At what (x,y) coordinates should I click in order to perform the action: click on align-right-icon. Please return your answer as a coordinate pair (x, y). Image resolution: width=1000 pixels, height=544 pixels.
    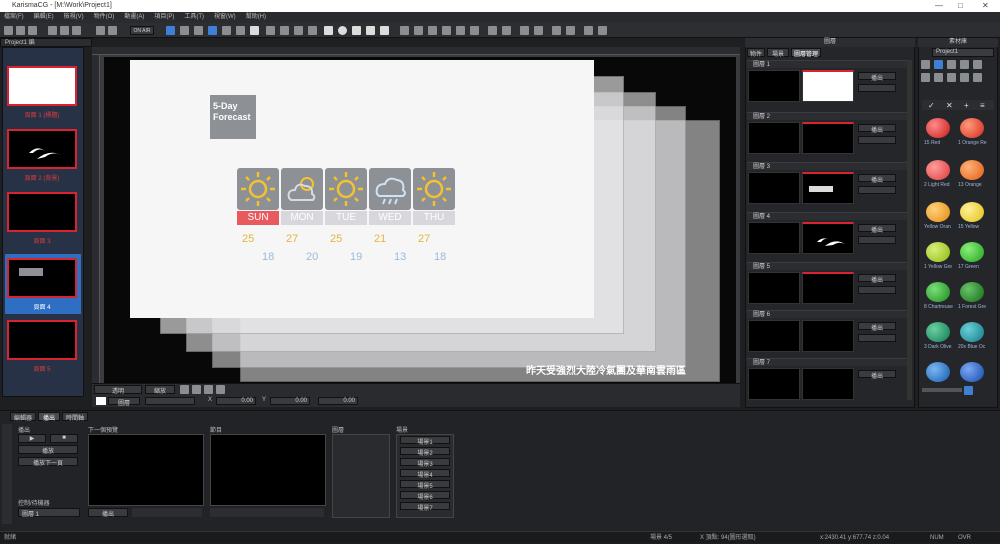
    Looking at the image, I should click on (432, 30).